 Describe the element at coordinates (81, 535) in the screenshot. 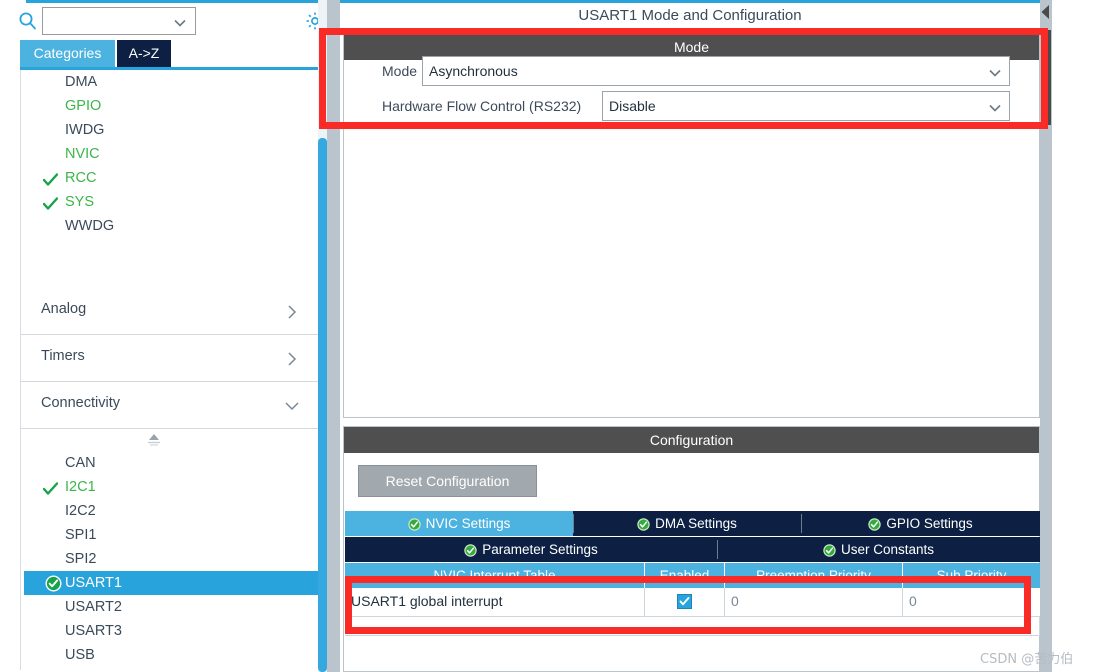

I see `peripheral-label: SPI1` at that location.